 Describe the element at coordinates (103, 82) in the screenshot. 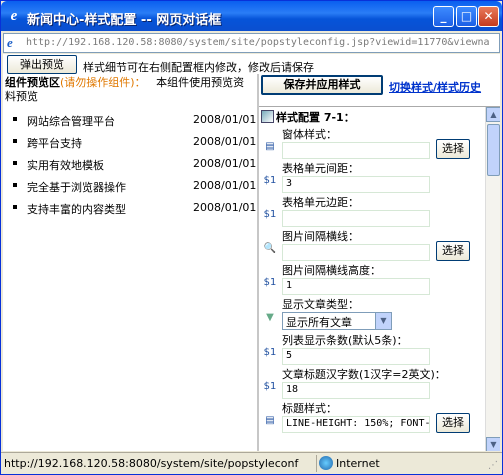

I see `preview-warning: (请勿操作组件)：` at that location.